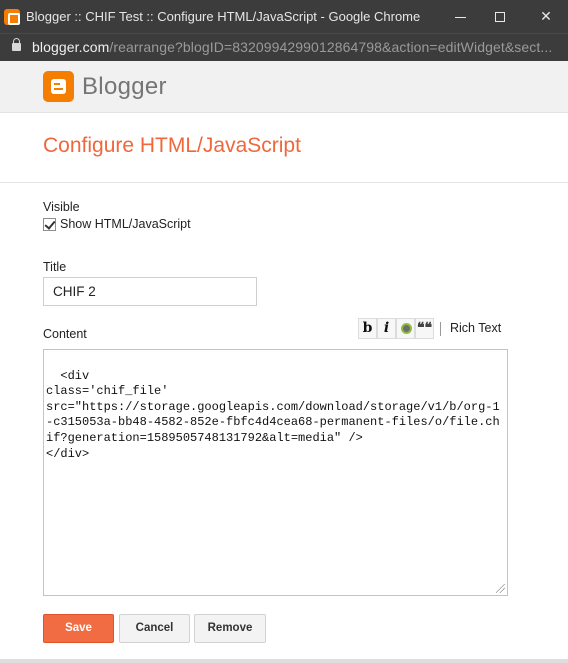 This screenshot has width=568, height=663. I want to click on blogger-icon, so click(12, 17).